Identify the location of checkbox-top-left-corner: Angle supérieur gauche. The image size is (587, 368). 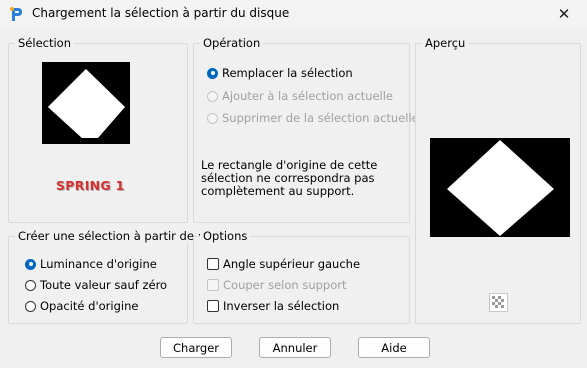
(283, 264).